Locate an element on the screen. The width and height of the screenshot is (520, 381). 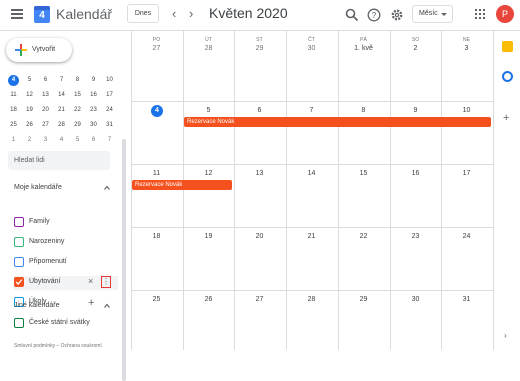
day-number: 17 is located at coordinates (466, 173).